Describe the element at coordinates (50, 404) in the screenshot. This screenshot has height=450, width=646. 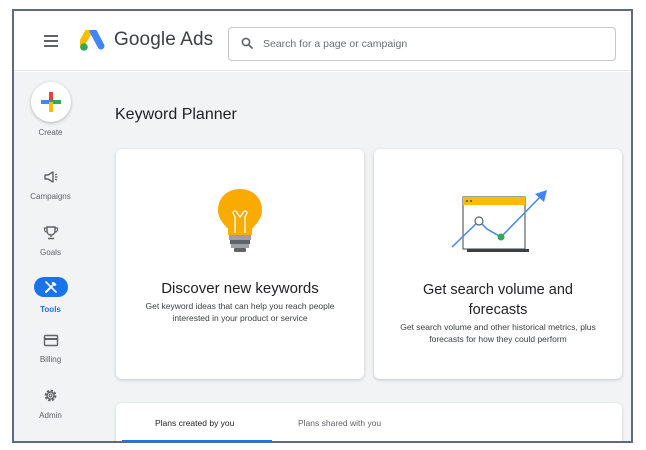
I see `sidebar-item-admin: Admin` at that location.